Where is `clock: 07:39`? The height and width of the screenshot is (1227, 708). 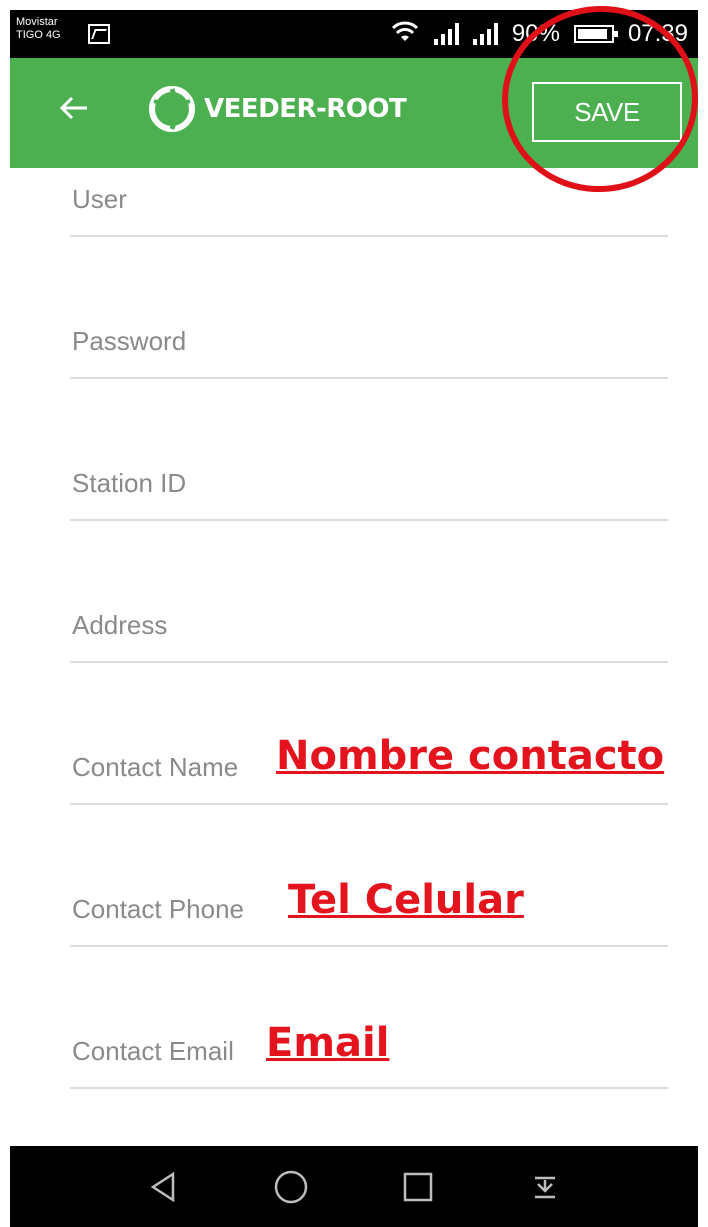 clock: 07:39 is located at coordinates (657, 33).